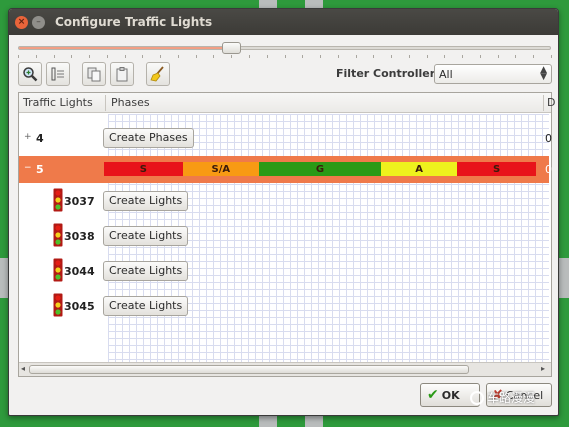  I want to click on time-slider-track, so click(284, 48).